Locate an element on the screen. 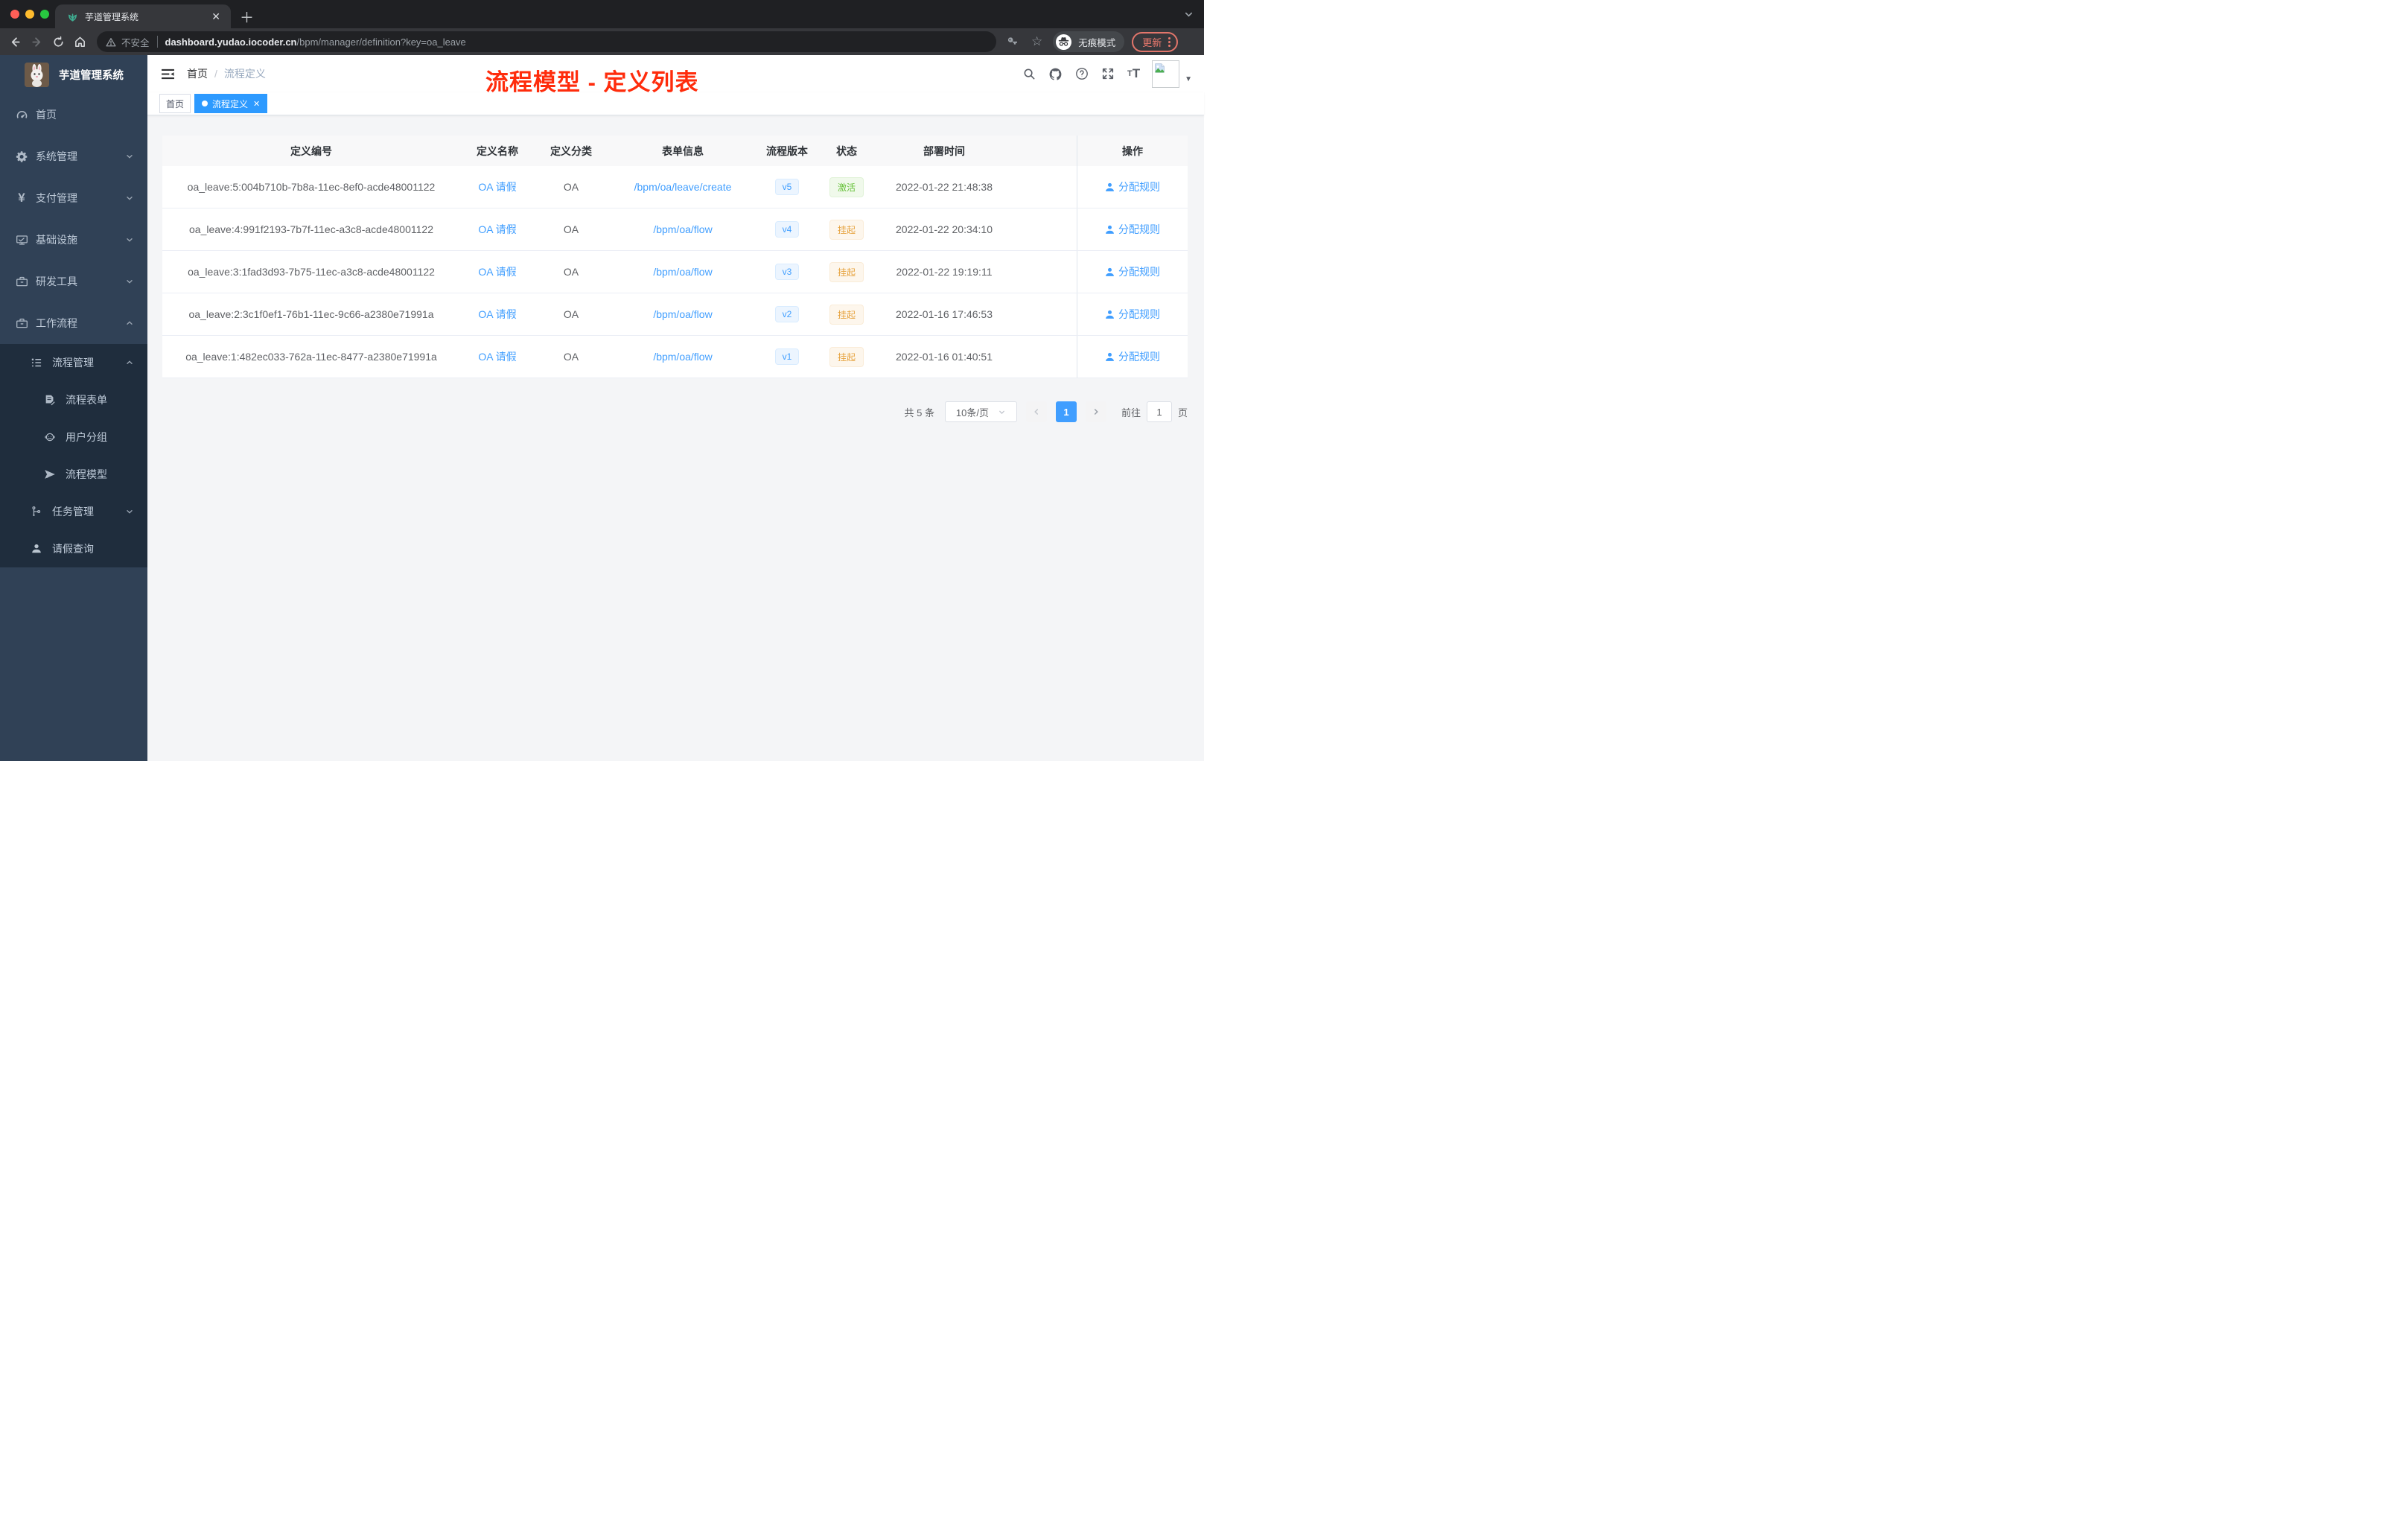 The image size is (2408, 1522). version-badge: v2 is located at coordinates (787, 314).